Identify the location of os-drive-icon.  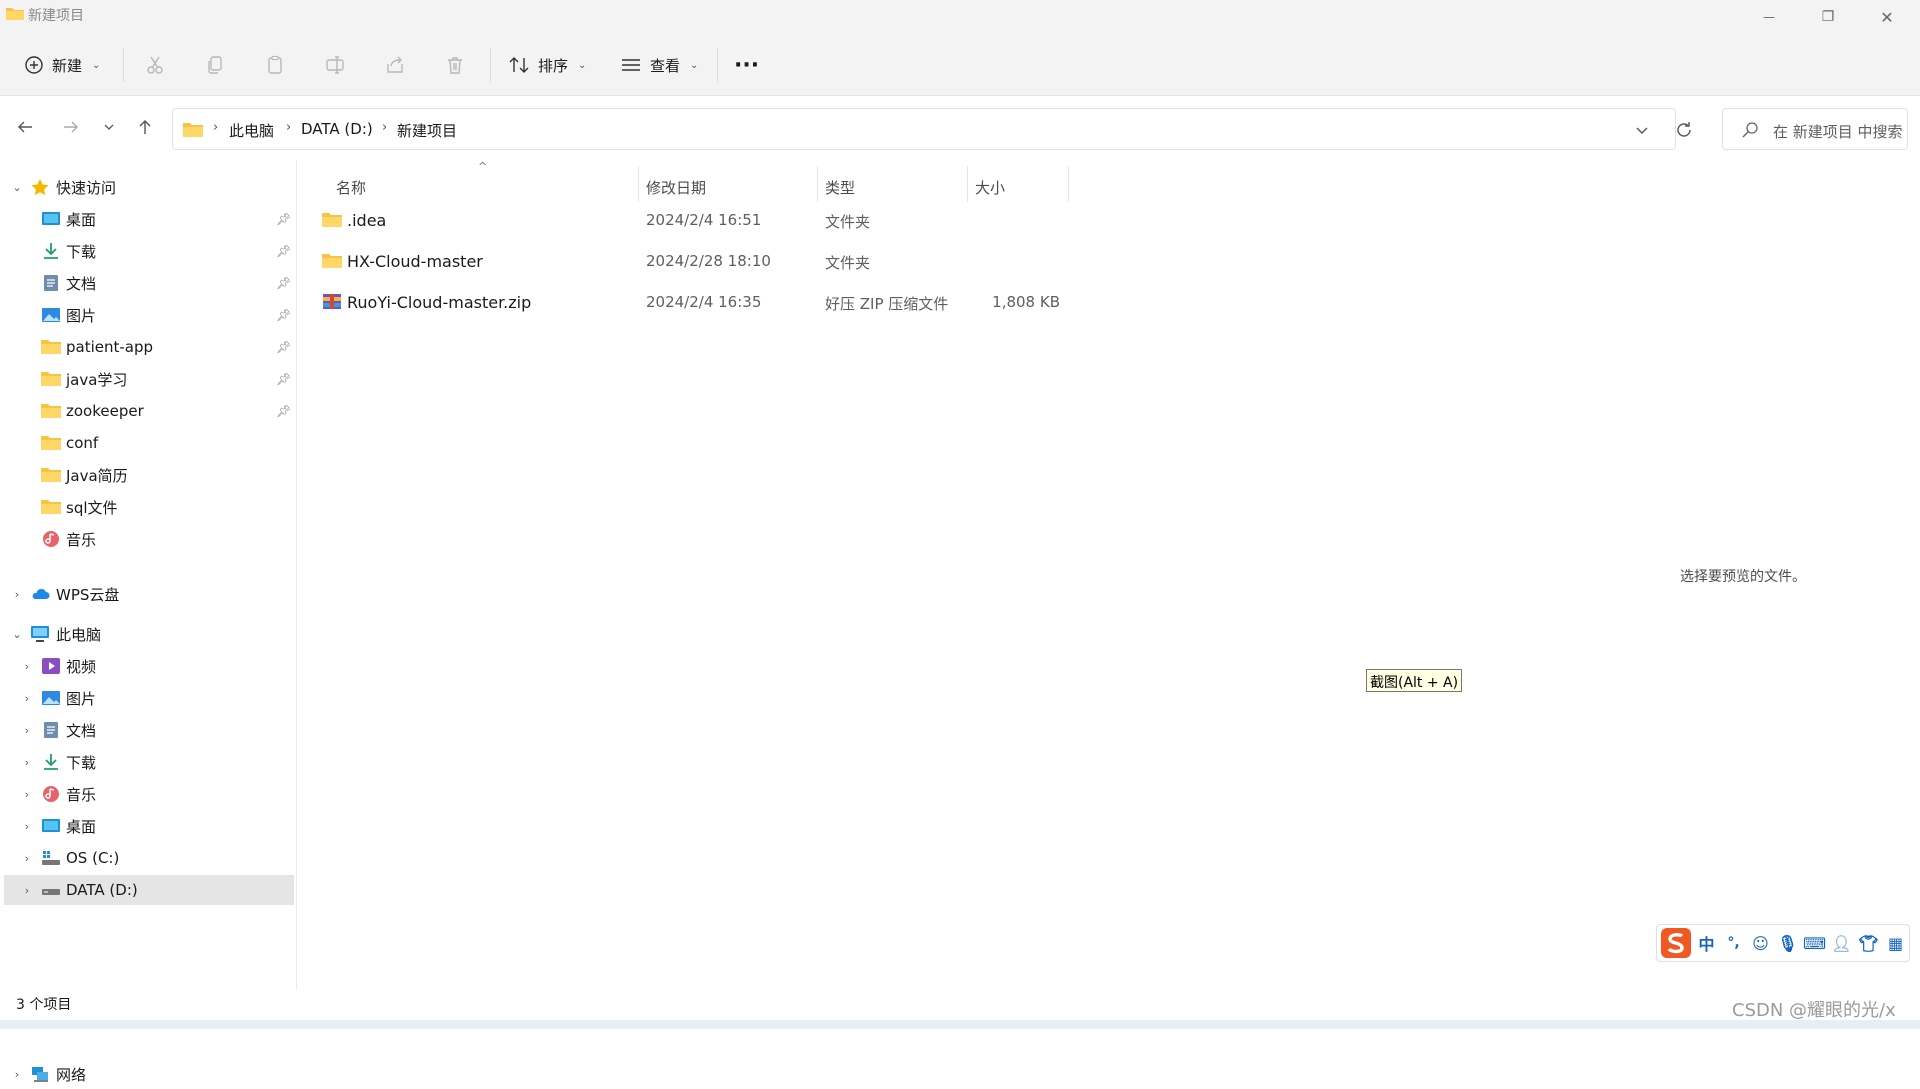
(51, 858).